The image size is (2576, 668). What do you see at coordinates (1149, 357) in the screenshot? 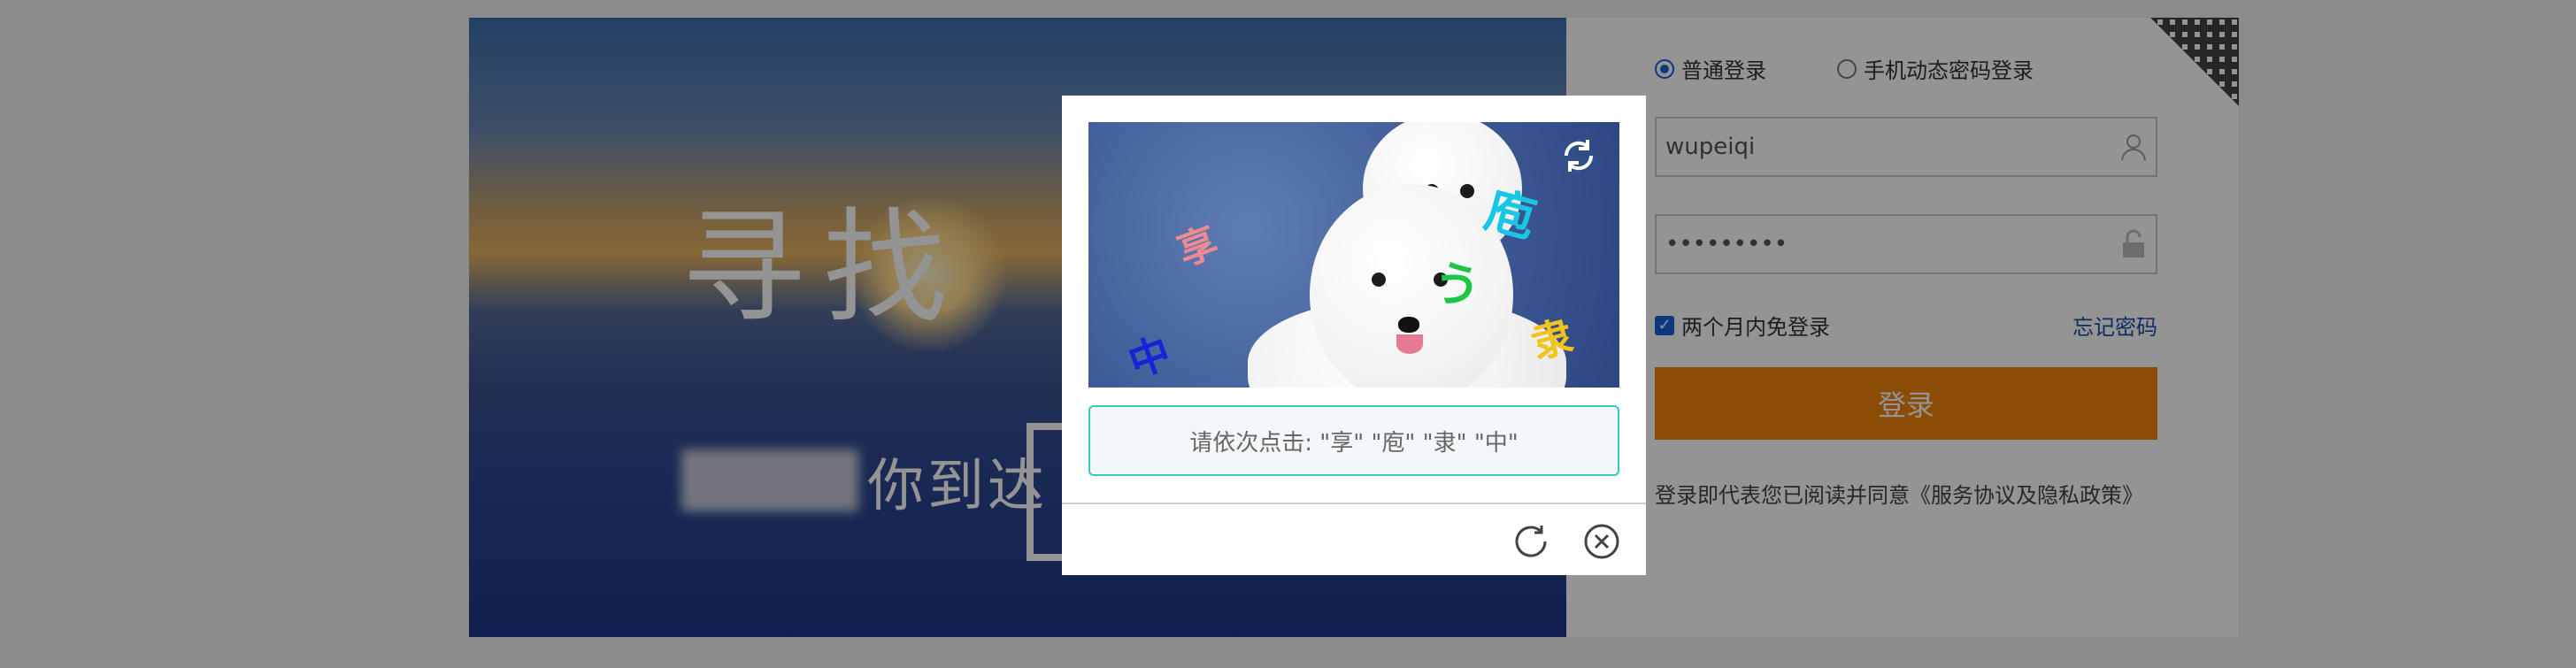
I see `captcha-char: 中` at bounding box center [1149, 357].